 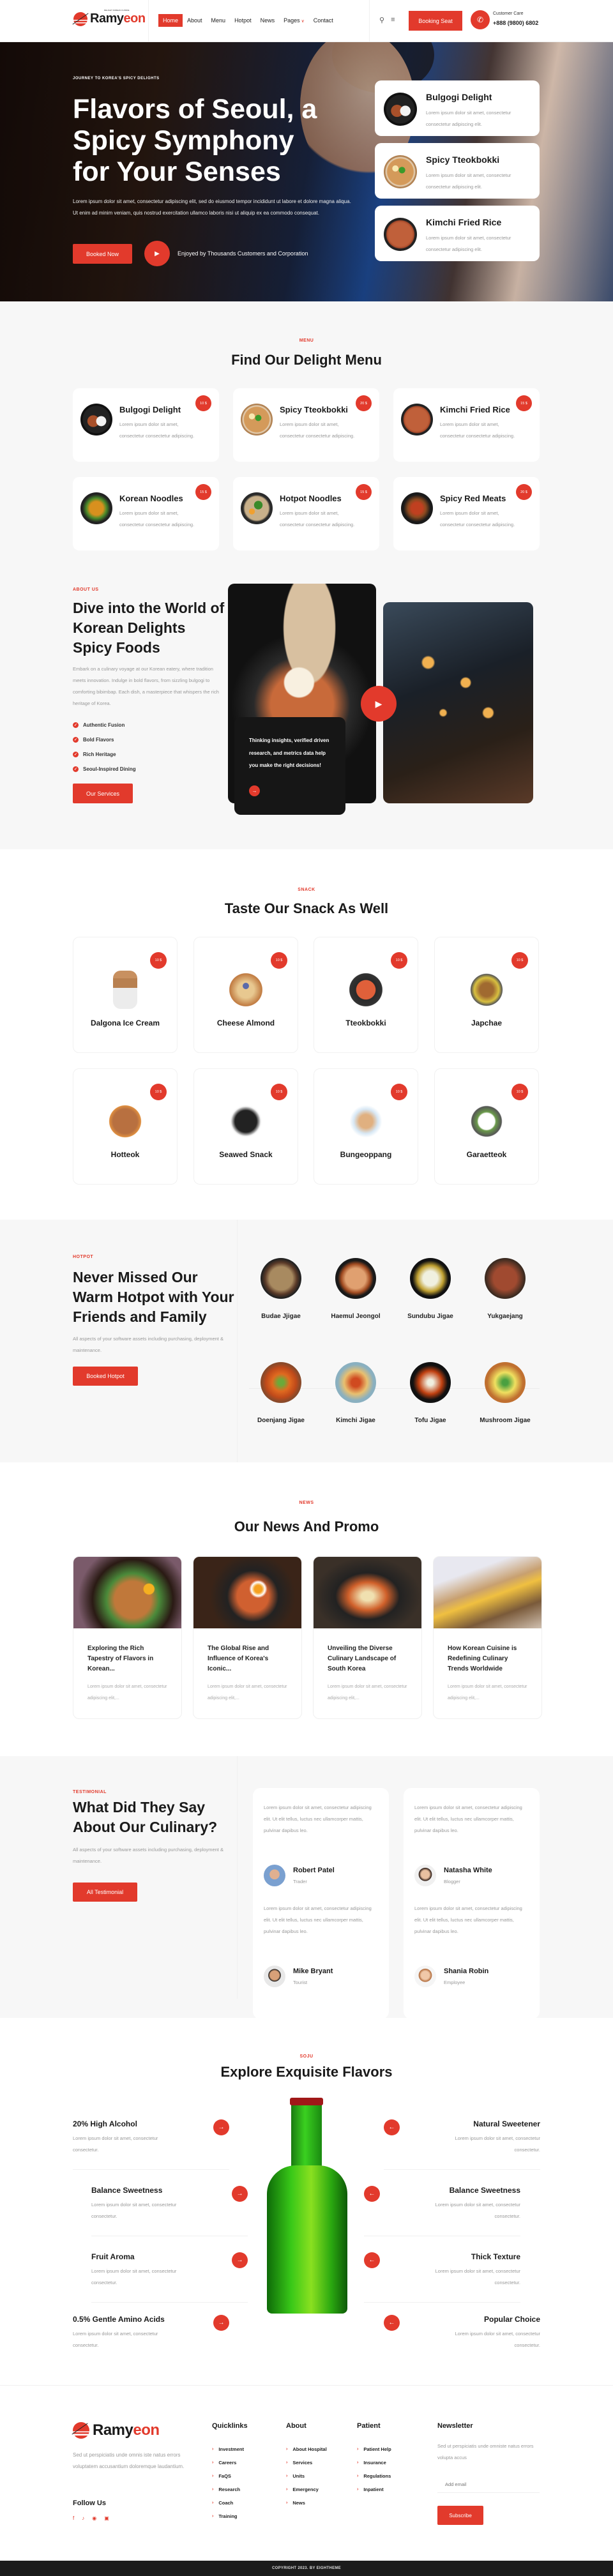 I want to click on tiktok-icon: ♪, so click(x=83, y=2518).